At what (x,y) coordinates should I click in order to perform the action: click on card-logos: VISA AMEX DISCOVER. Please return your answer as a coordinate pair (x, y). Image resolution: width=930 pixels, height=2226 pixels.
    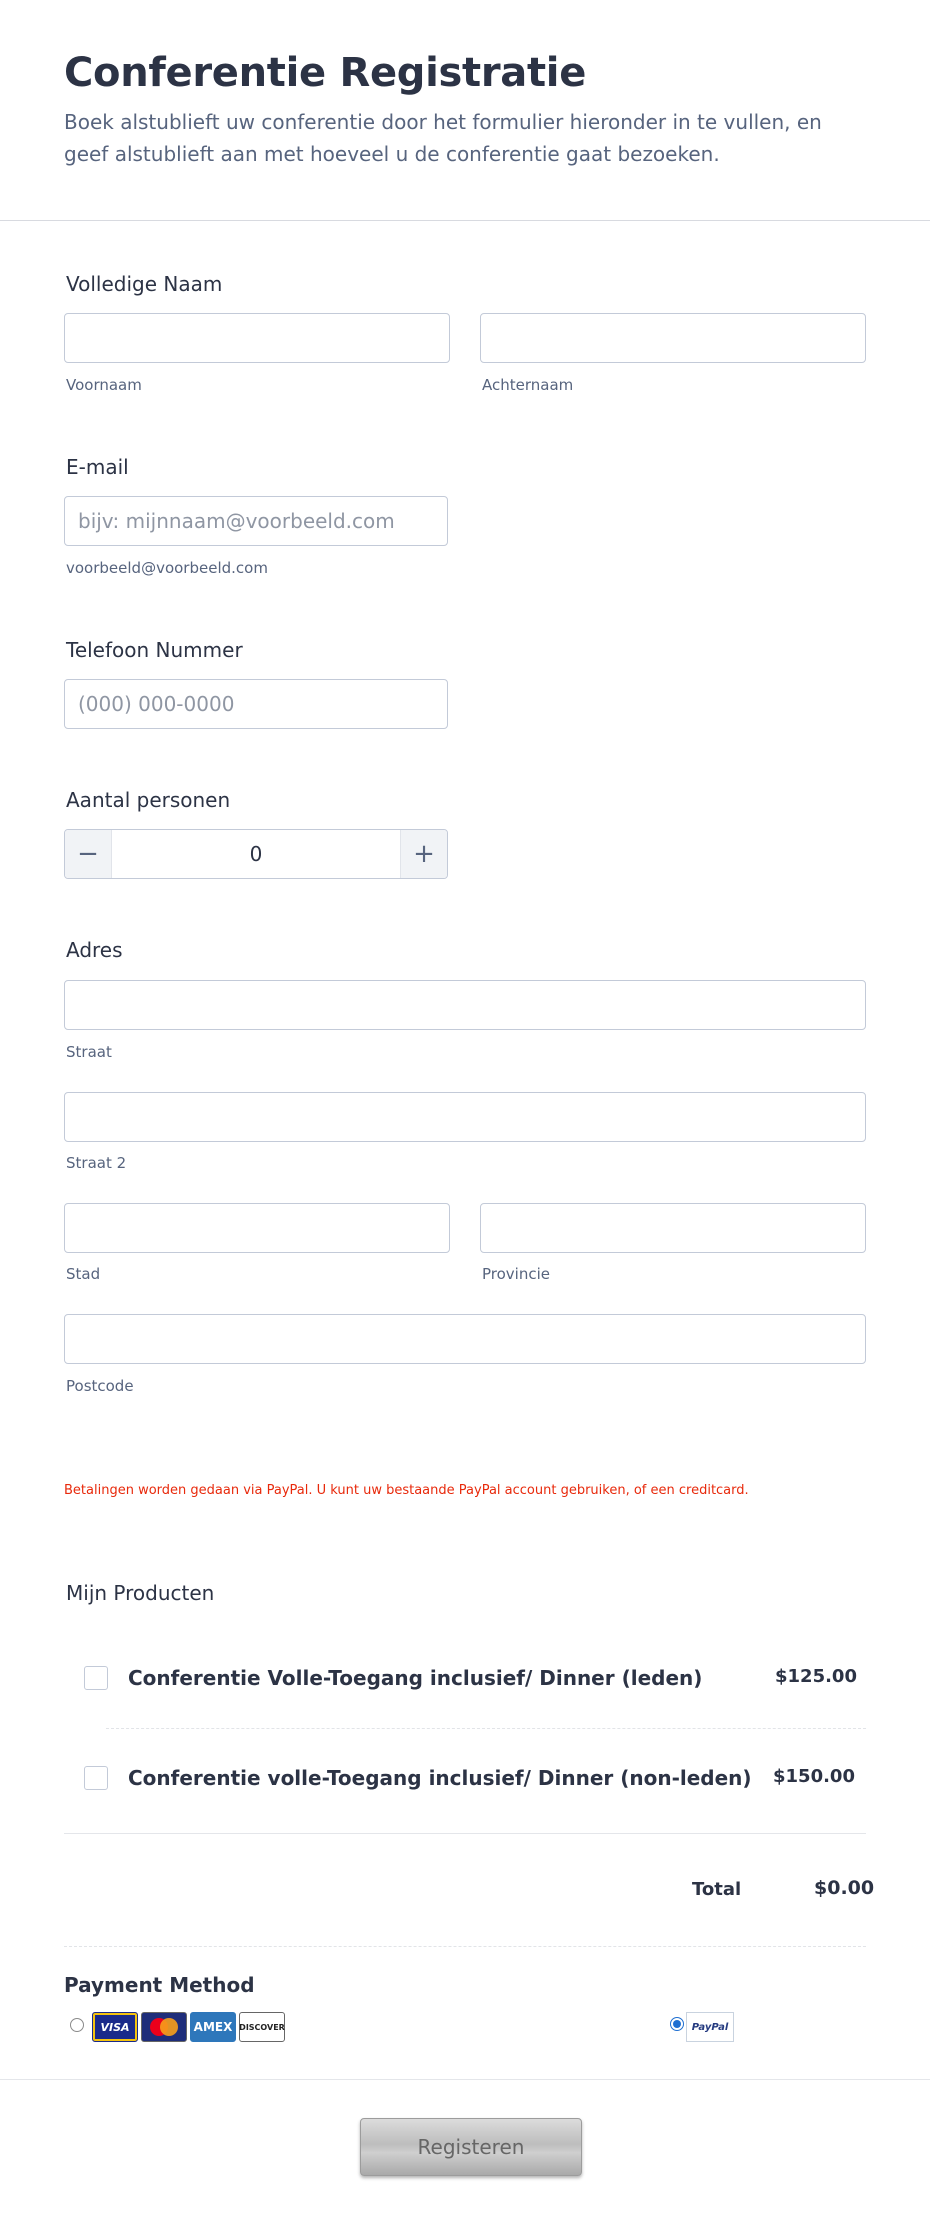
    Looking at the image, I should click on (188, 2027).